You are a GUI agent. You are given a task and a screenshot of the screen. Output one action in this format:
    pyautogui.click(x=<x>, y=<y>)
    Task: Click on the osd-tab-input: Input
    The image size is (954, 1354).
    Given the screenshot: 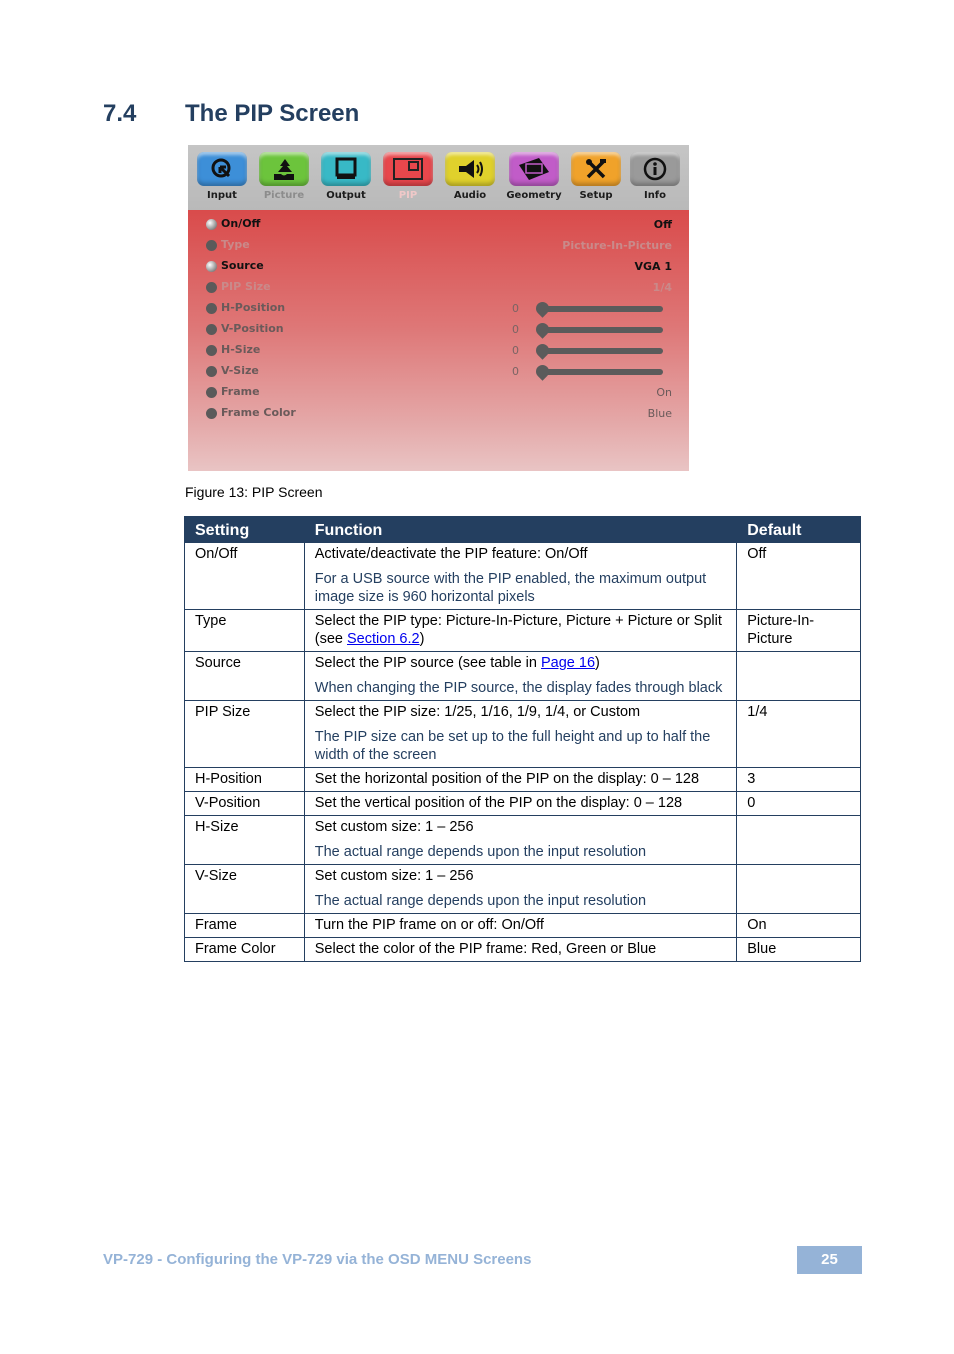 What is the action you would take?
    pyautogui.click(x=222, y=176)
    